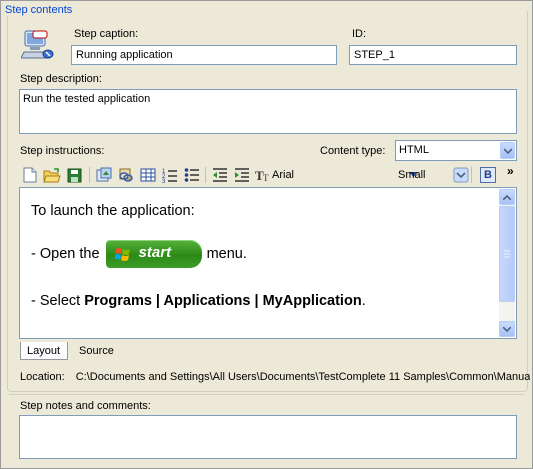 The height and width of the screenshot is (469, 533). I want to click on increase-indent-icon, so click(242, 175).